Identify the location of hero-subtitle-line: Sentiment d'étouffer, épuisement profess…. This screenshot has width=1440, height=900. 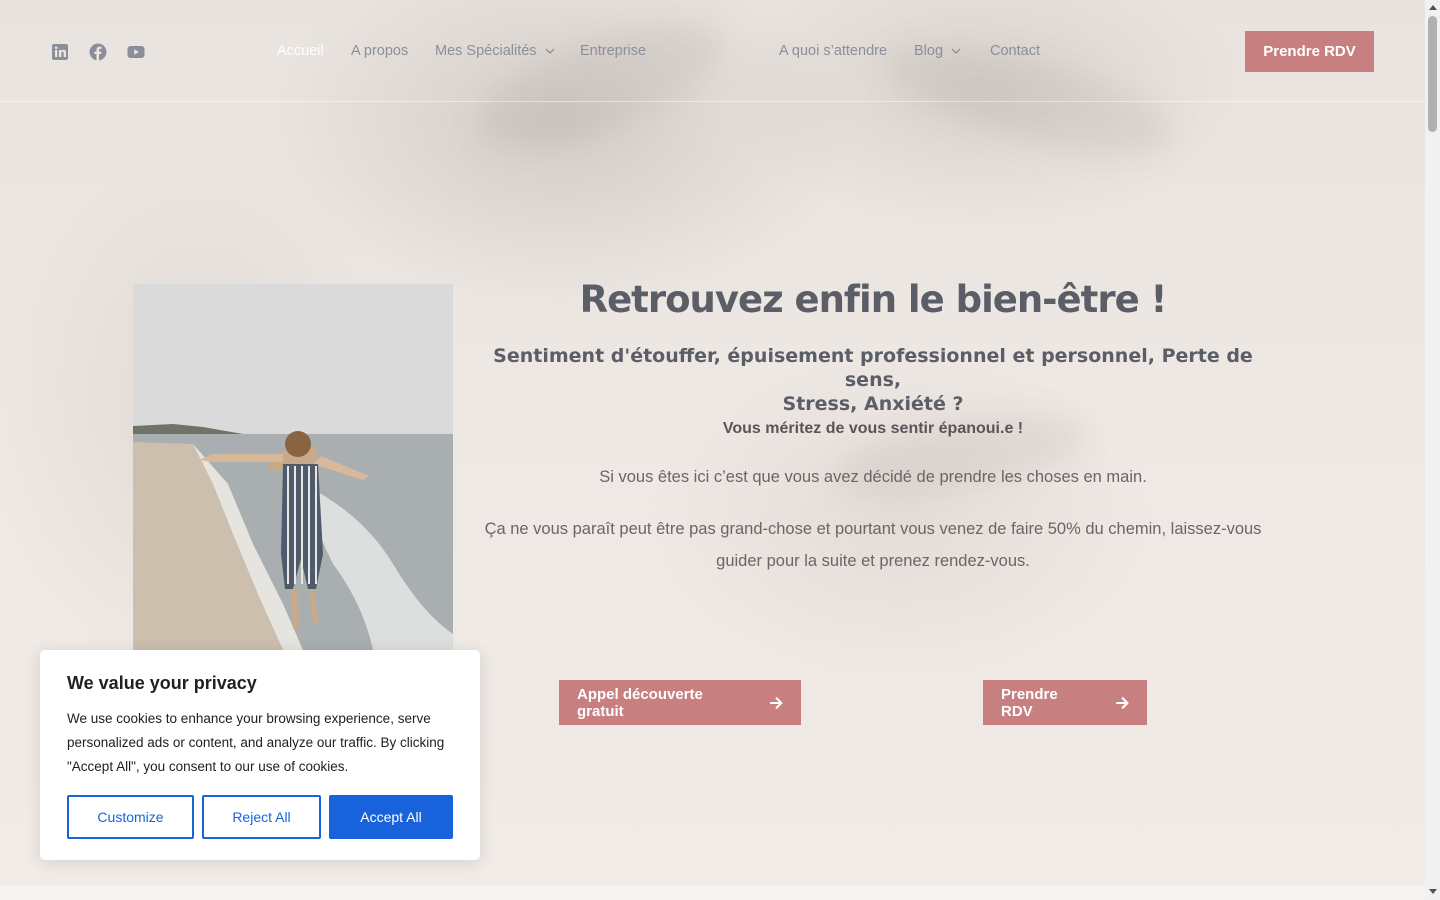
(873, 368).